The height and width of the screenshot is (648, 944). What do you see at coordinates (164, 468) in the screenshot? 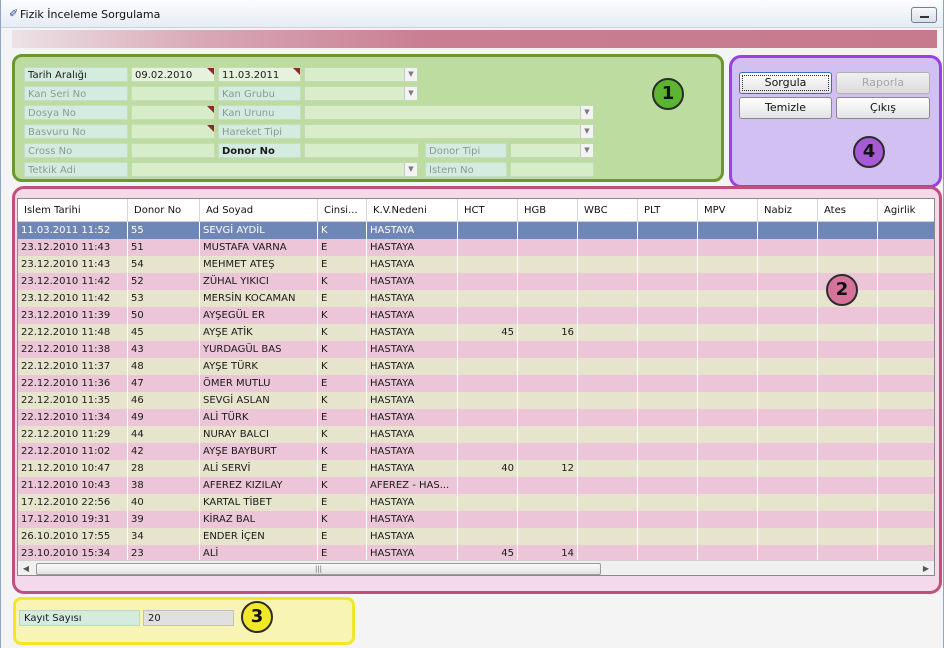
I see `cell-donor-no: 28` at bounding box center [164, 468].